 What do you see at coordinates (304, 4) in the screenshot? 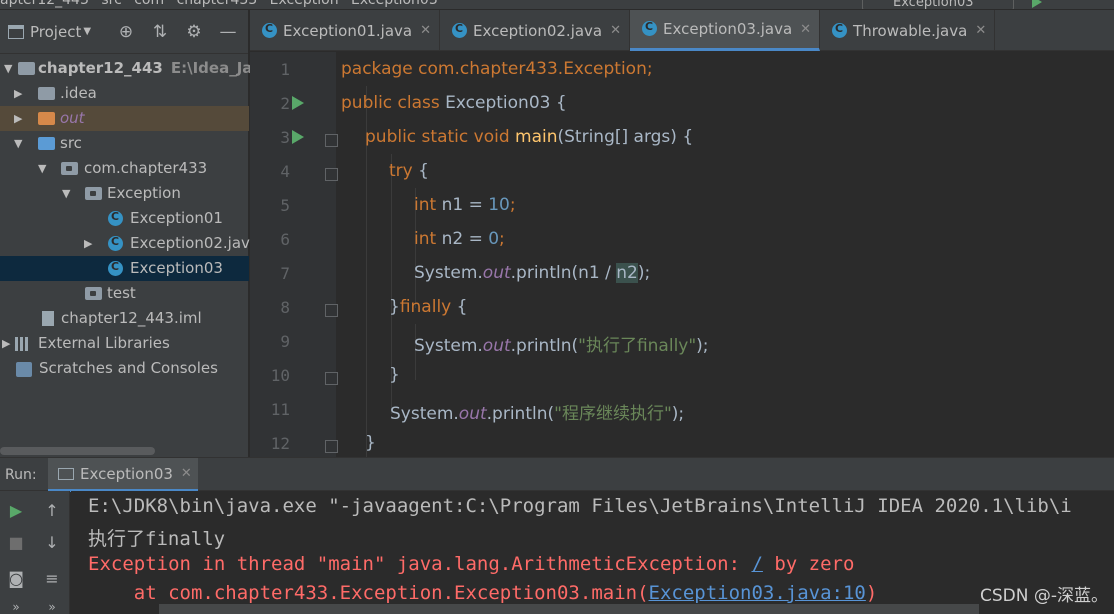
I see `breadcrumb-item: Exception` at bounding box center [304, 4].